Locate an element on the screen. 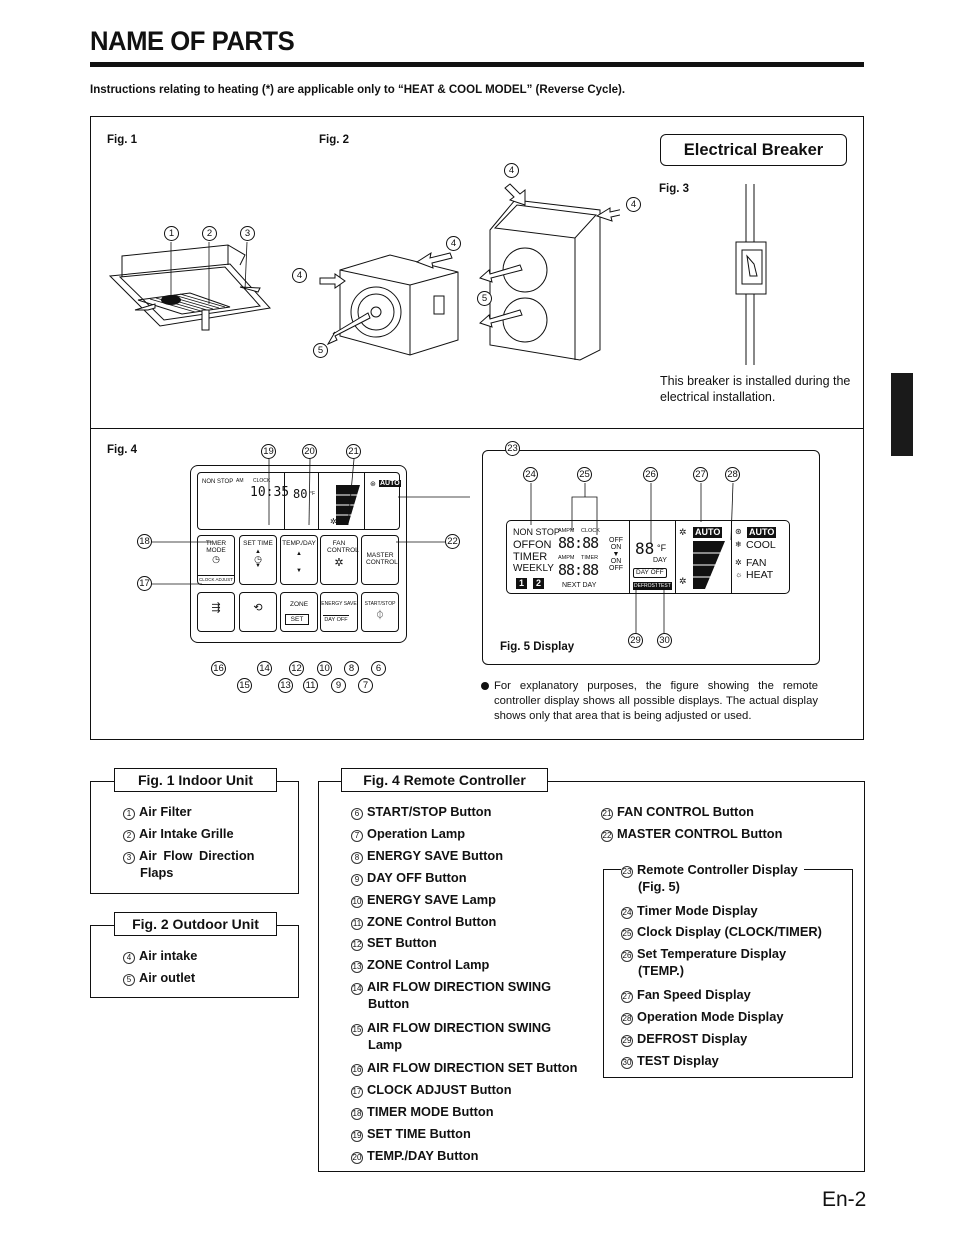 The width and height of the screenshot is (954, 1235). heat-sun-icon: ☼ is located at coordinates (739, 574).